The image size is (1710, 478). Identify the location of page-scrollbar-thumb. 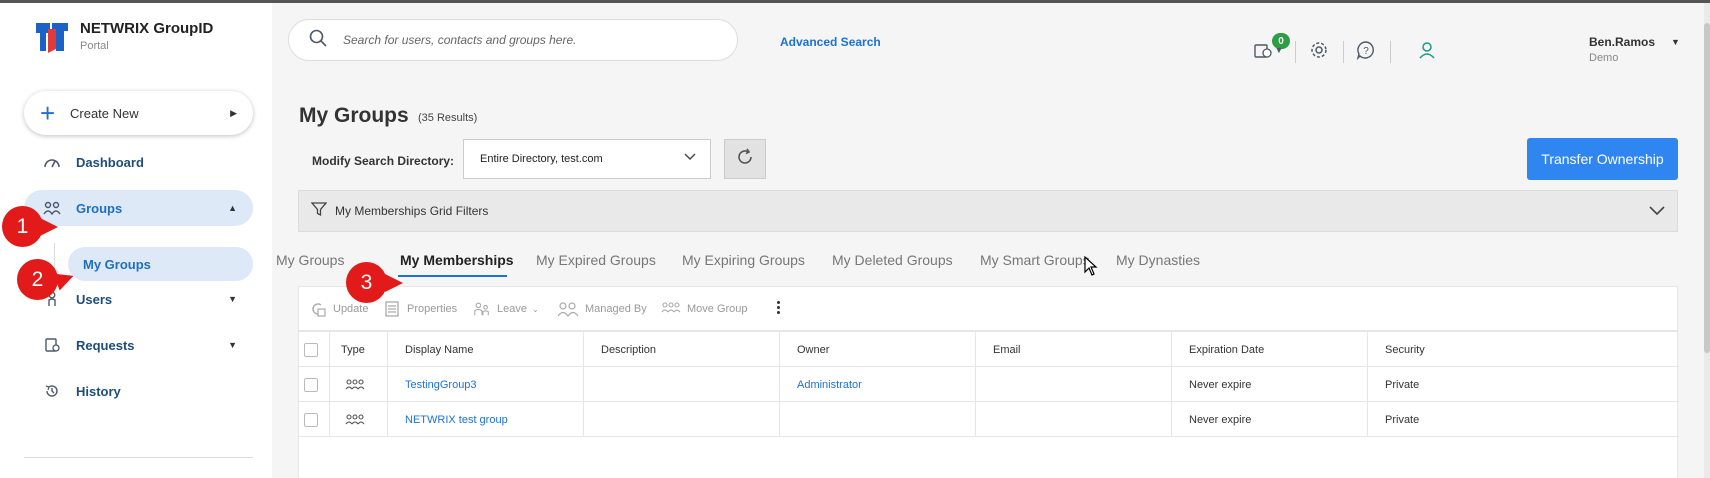
(1707, 188).